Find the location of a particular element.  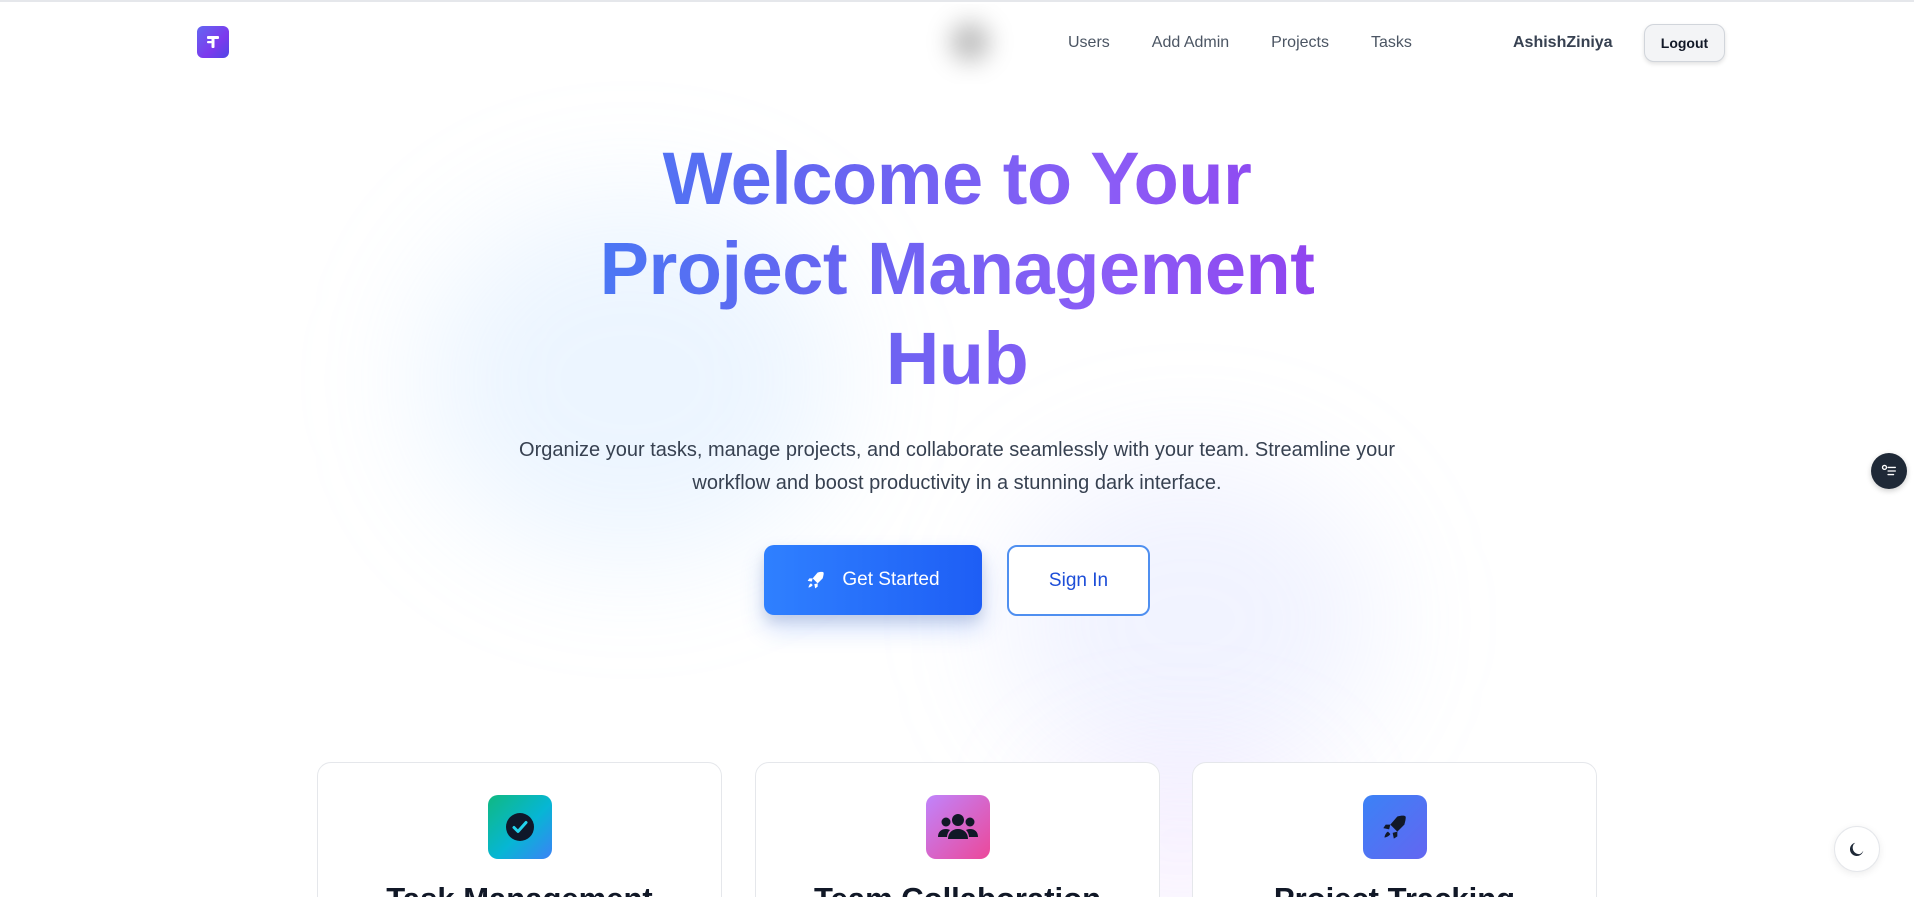

app-logo is located at coordinates (213, 42).